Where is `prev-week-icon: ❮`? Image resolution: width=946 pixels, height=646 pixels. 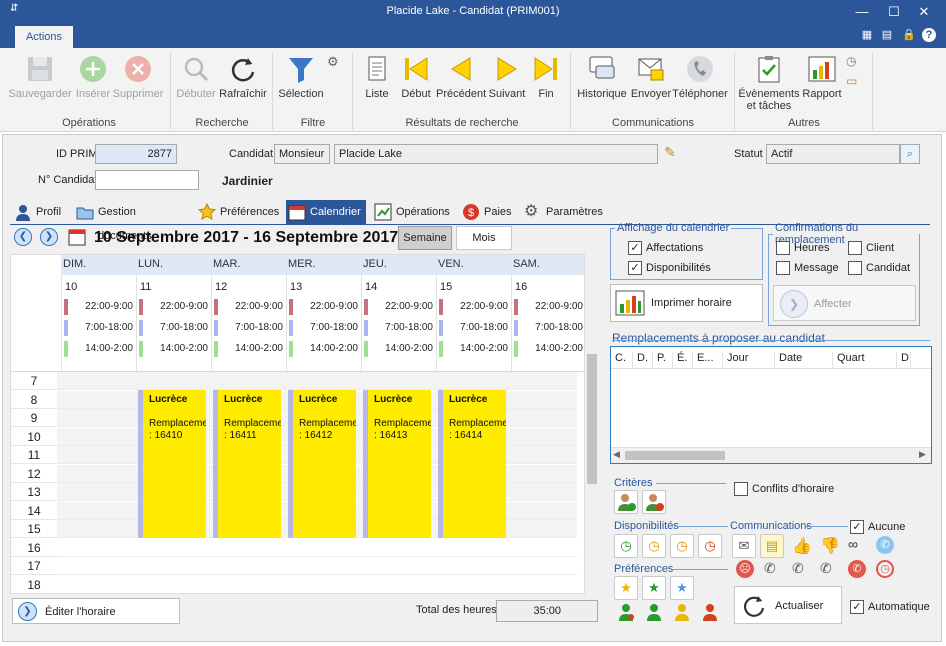
prev-week-icon: ❮ is located at coordinates (23, 237).